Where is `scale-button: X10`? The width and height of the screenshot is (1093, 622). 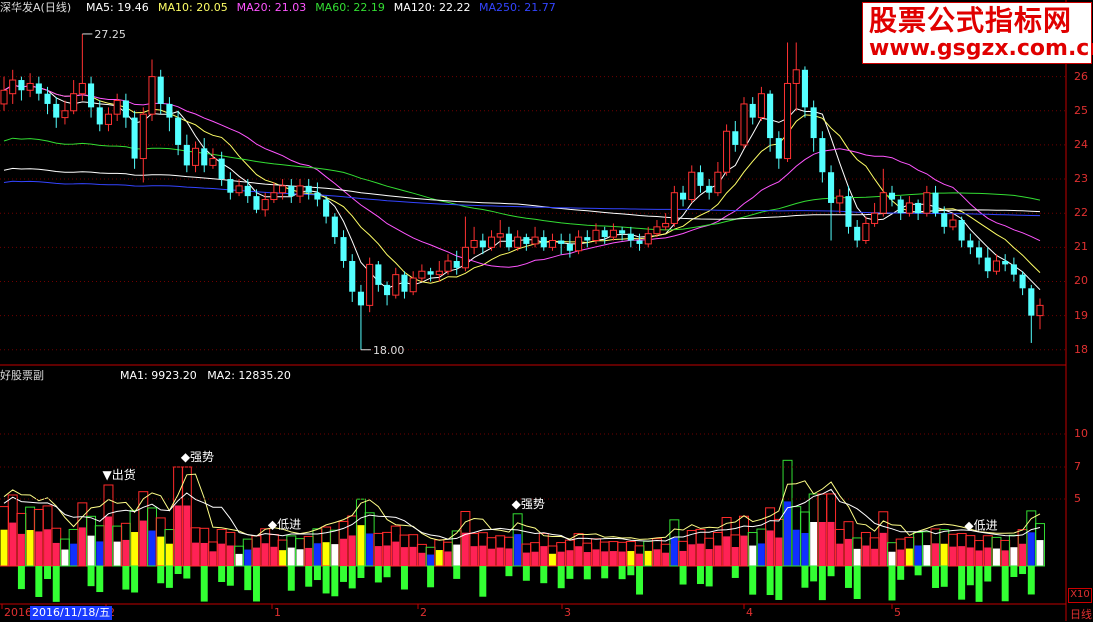 scale-button: X10 is located at coordinates (1080, 595).